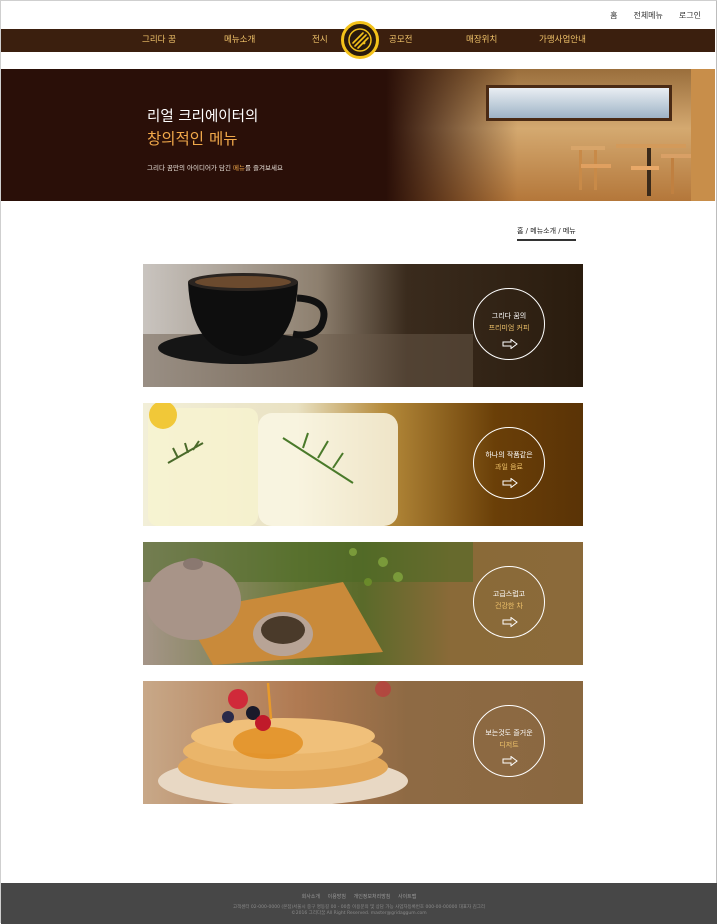 This screenshot has height=924, width=717. Describe the element at coordinates (635, 170) in the screenshot. I see `cafe-furniture-image` at that location.